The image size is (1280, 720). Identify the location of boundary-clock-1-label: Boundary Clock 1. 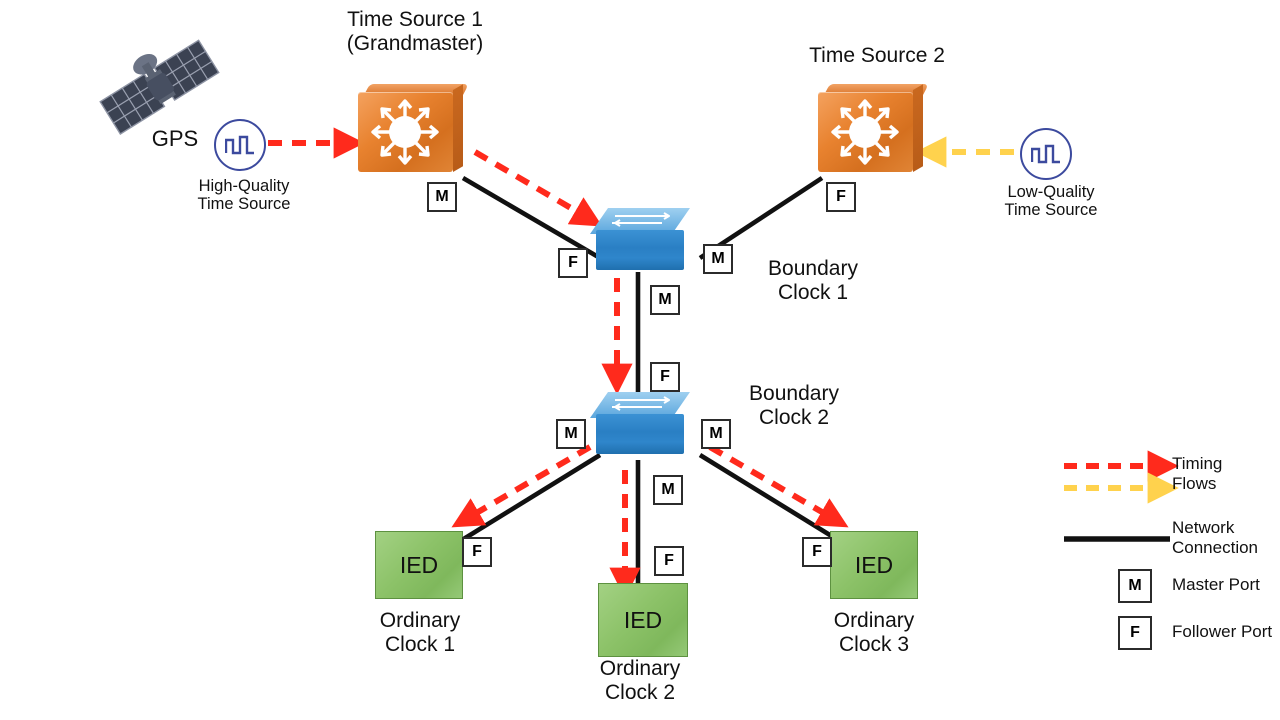
(813, 280).